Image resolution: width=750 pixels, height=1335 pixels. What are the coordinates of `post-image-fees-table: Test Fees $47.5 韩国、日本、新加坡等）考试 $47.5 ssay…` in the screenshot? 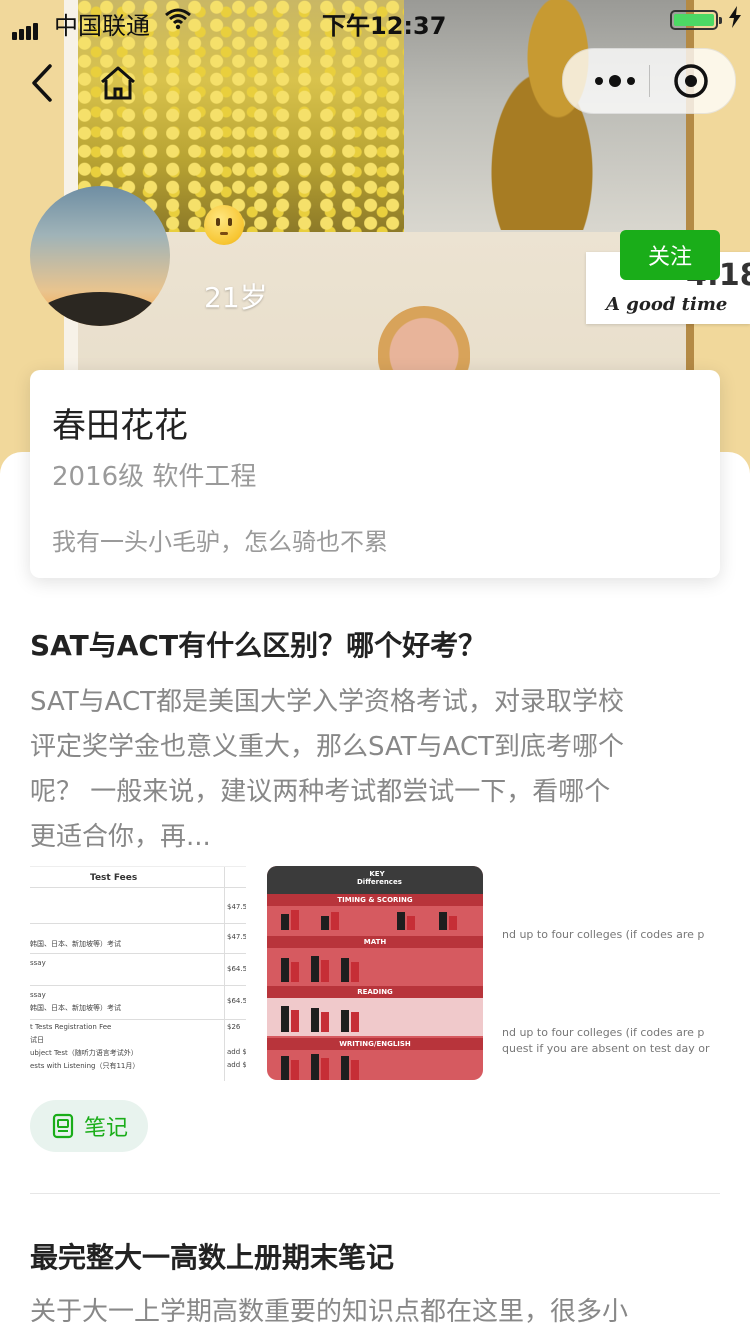 It's located at (138, 973).